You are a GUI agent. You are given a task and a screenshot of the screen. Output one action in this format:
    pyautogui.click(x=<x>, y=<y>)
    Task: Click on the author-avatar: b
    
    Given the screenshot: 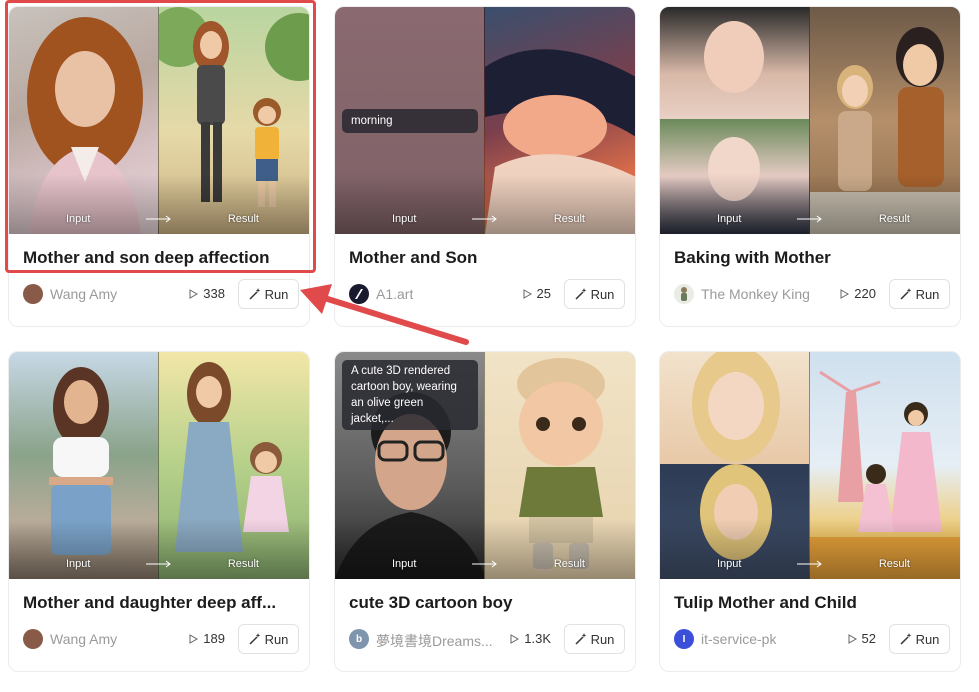 What is the action you would take?
    pyautogui.click(x=359, y=639)
    